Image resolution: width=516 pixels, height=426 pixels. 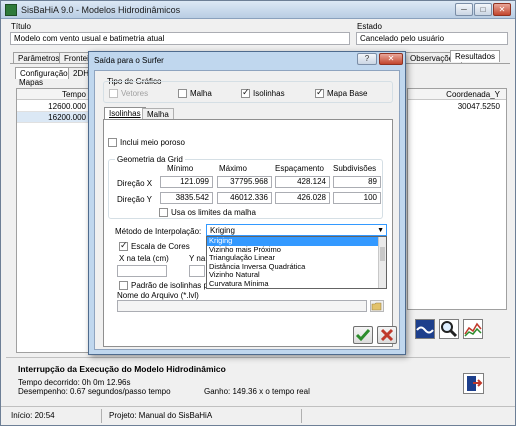 I want to click on help-button: ?, so click(x=367, y=59).